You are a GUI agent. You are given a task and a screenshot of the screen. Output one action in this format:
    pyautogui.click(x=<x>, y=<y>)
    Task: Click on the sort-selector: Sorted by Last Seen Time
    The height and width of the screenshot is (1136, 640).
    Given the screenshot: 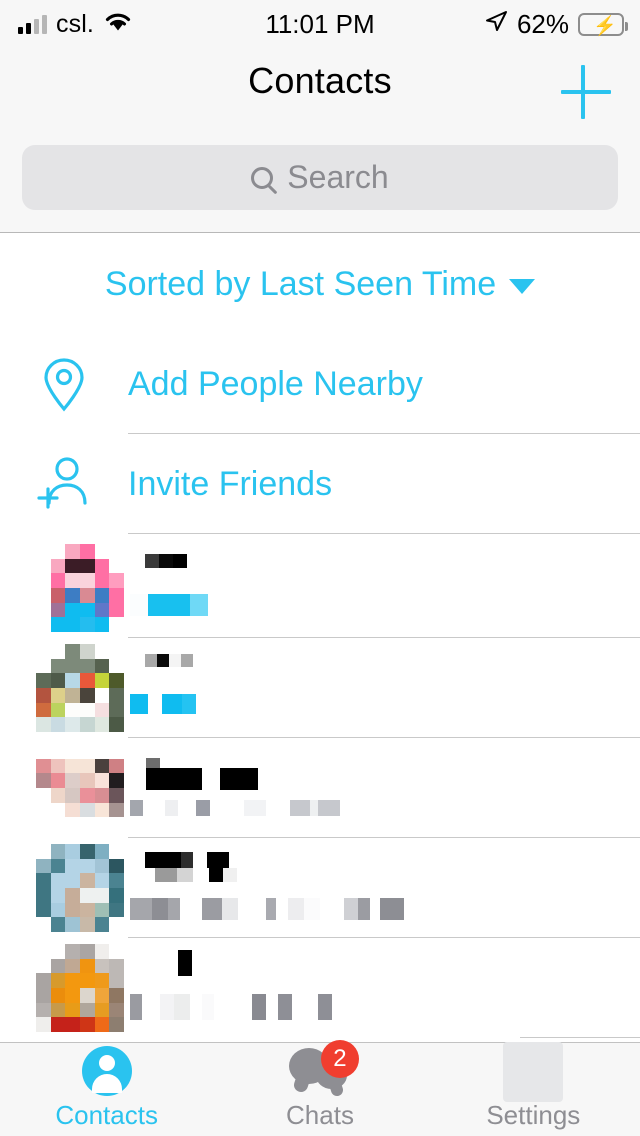 What is the action you would take?
    pyautogui.click(x=320, y=284)
    